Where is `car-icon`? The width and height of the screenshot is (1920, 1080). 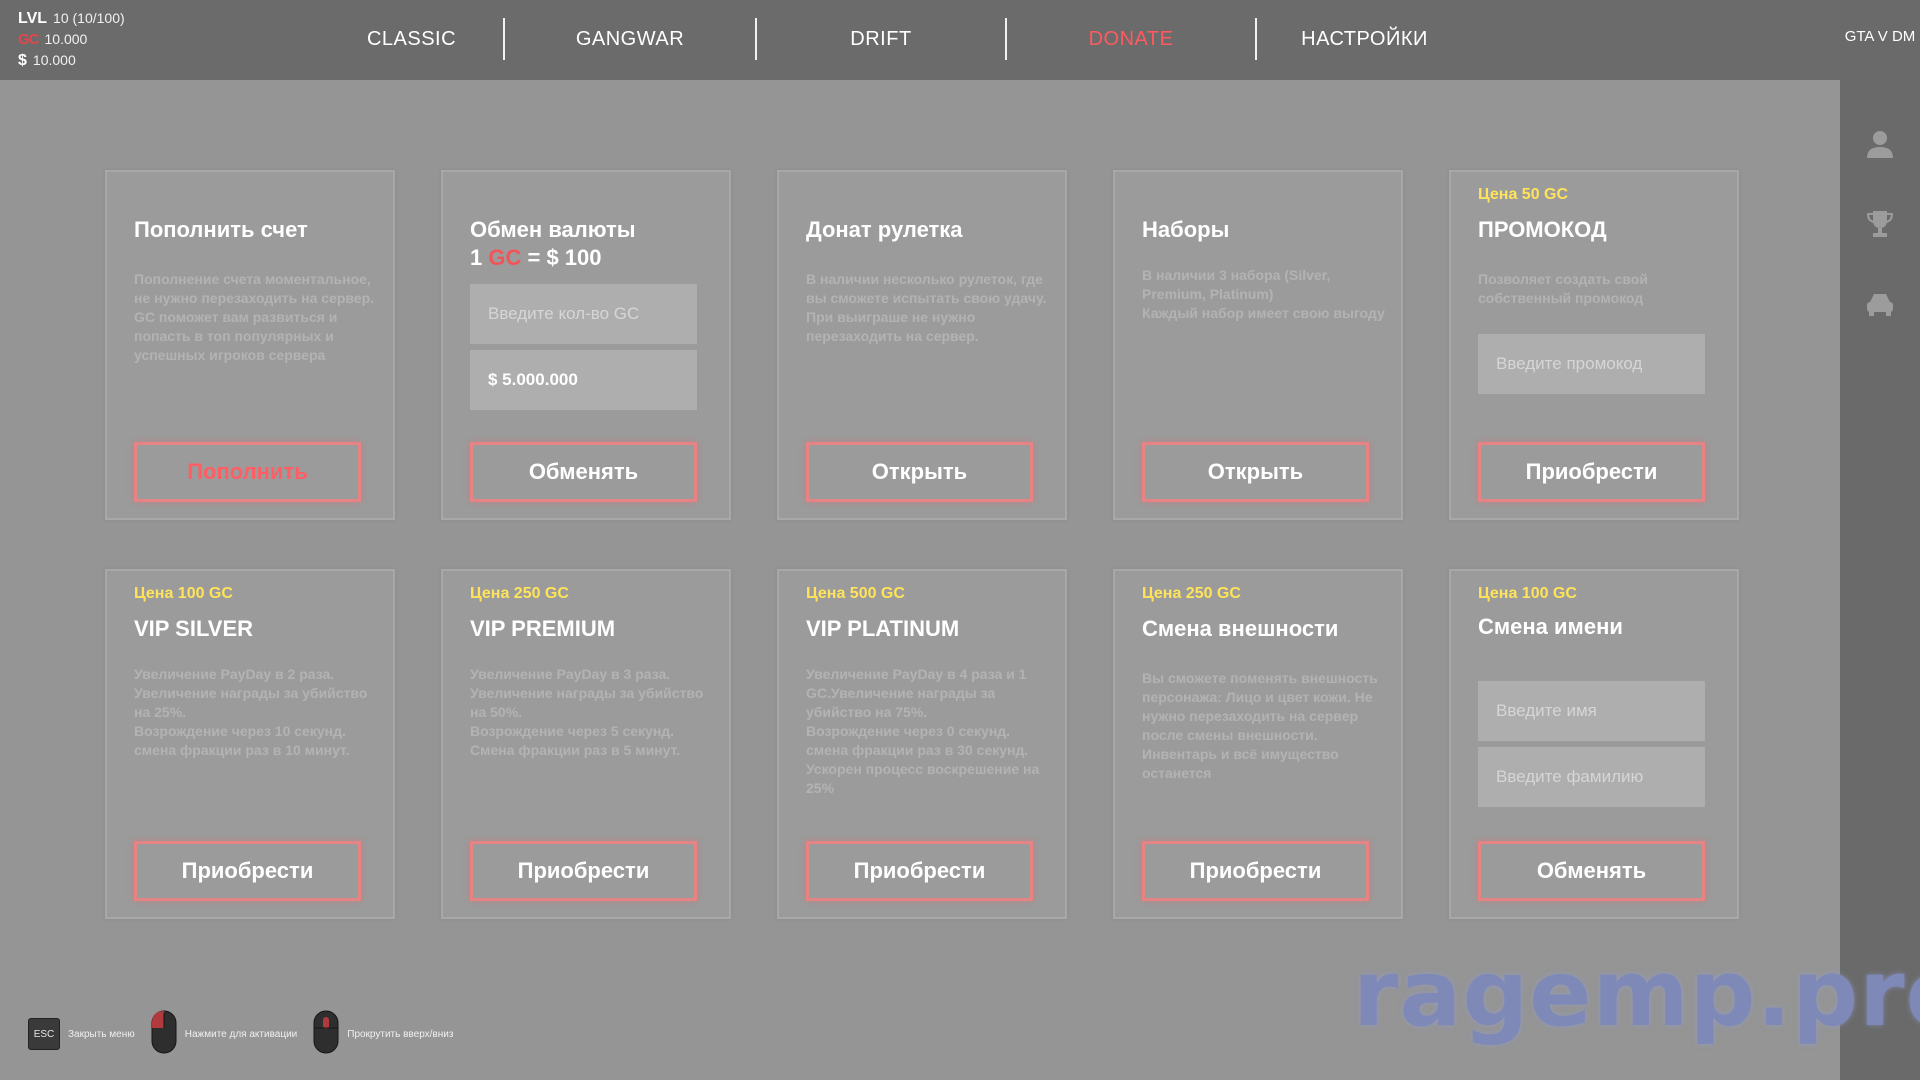 car-icon is located at coordinates (1880, 304).